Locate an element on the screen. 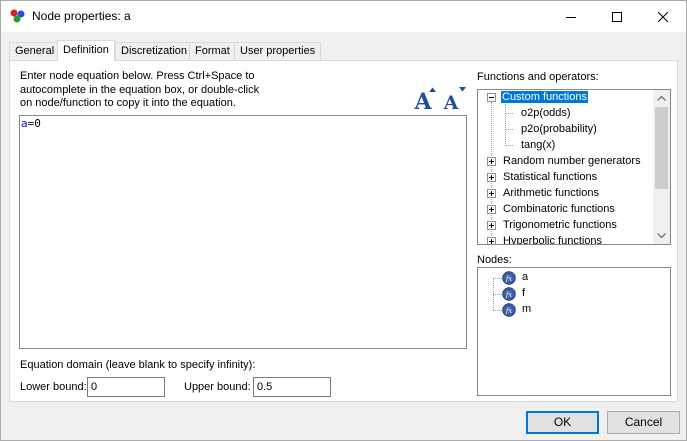 The image size is (687, 441). tree-item-random-generators: Random number generators is located at coordinates (572, 161).